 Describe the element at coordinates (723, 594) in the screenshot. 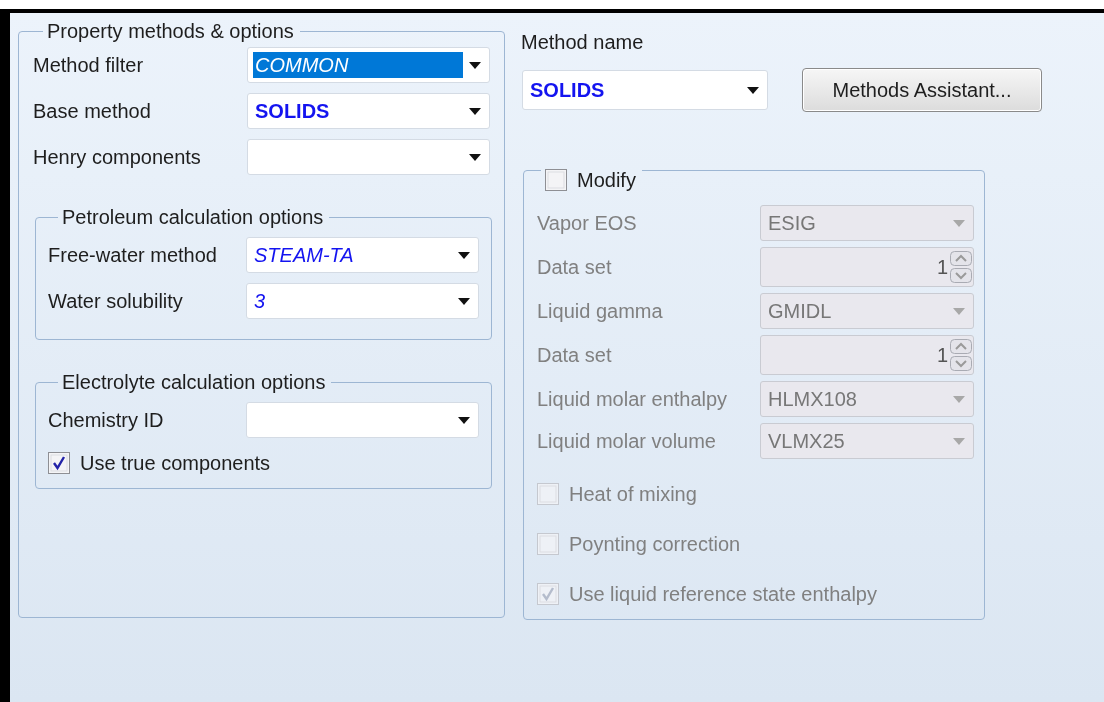

I see `checkbox-label: Use liquid reference state enthalpy` at that location.